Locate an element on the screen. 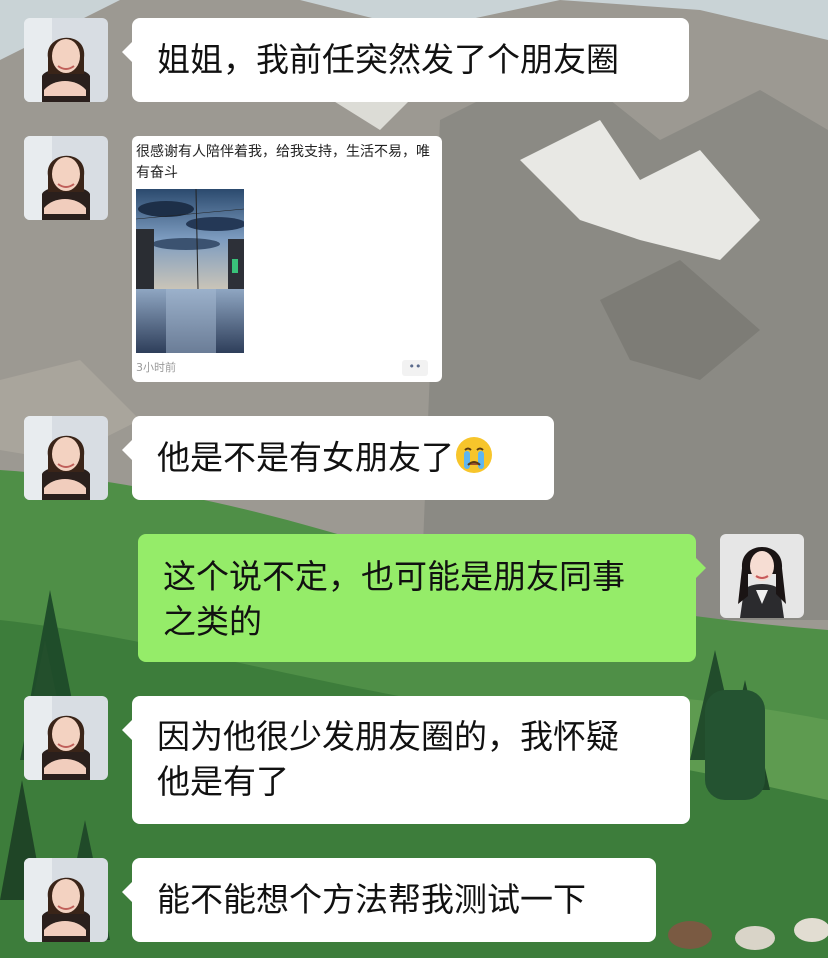  shared-moment-card: 很感谢有人陪伴着我，给我支持，生活不易，唯有奋斗 3小时前 •• is located at coordinates (287, 259).